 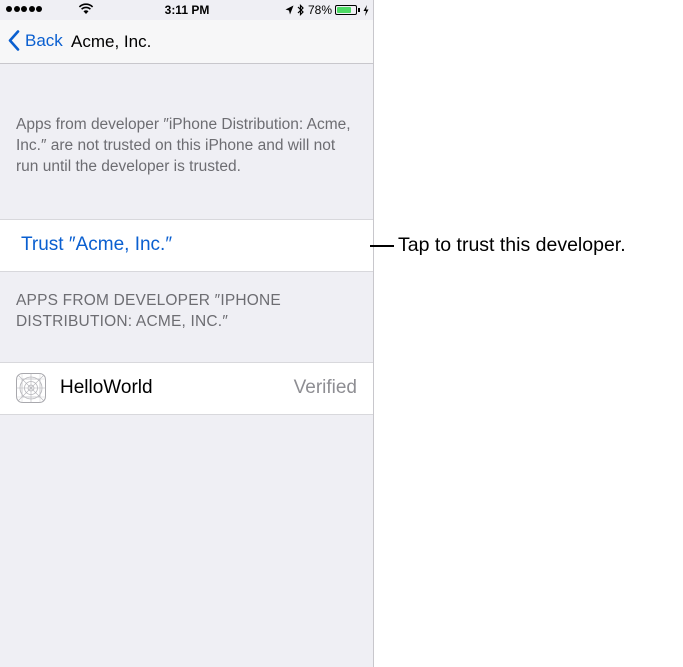 What do you see at coordinates (106, 387) in the screenshot?
I see `app-name: HelloWorld` at bounding box center [106, 387].